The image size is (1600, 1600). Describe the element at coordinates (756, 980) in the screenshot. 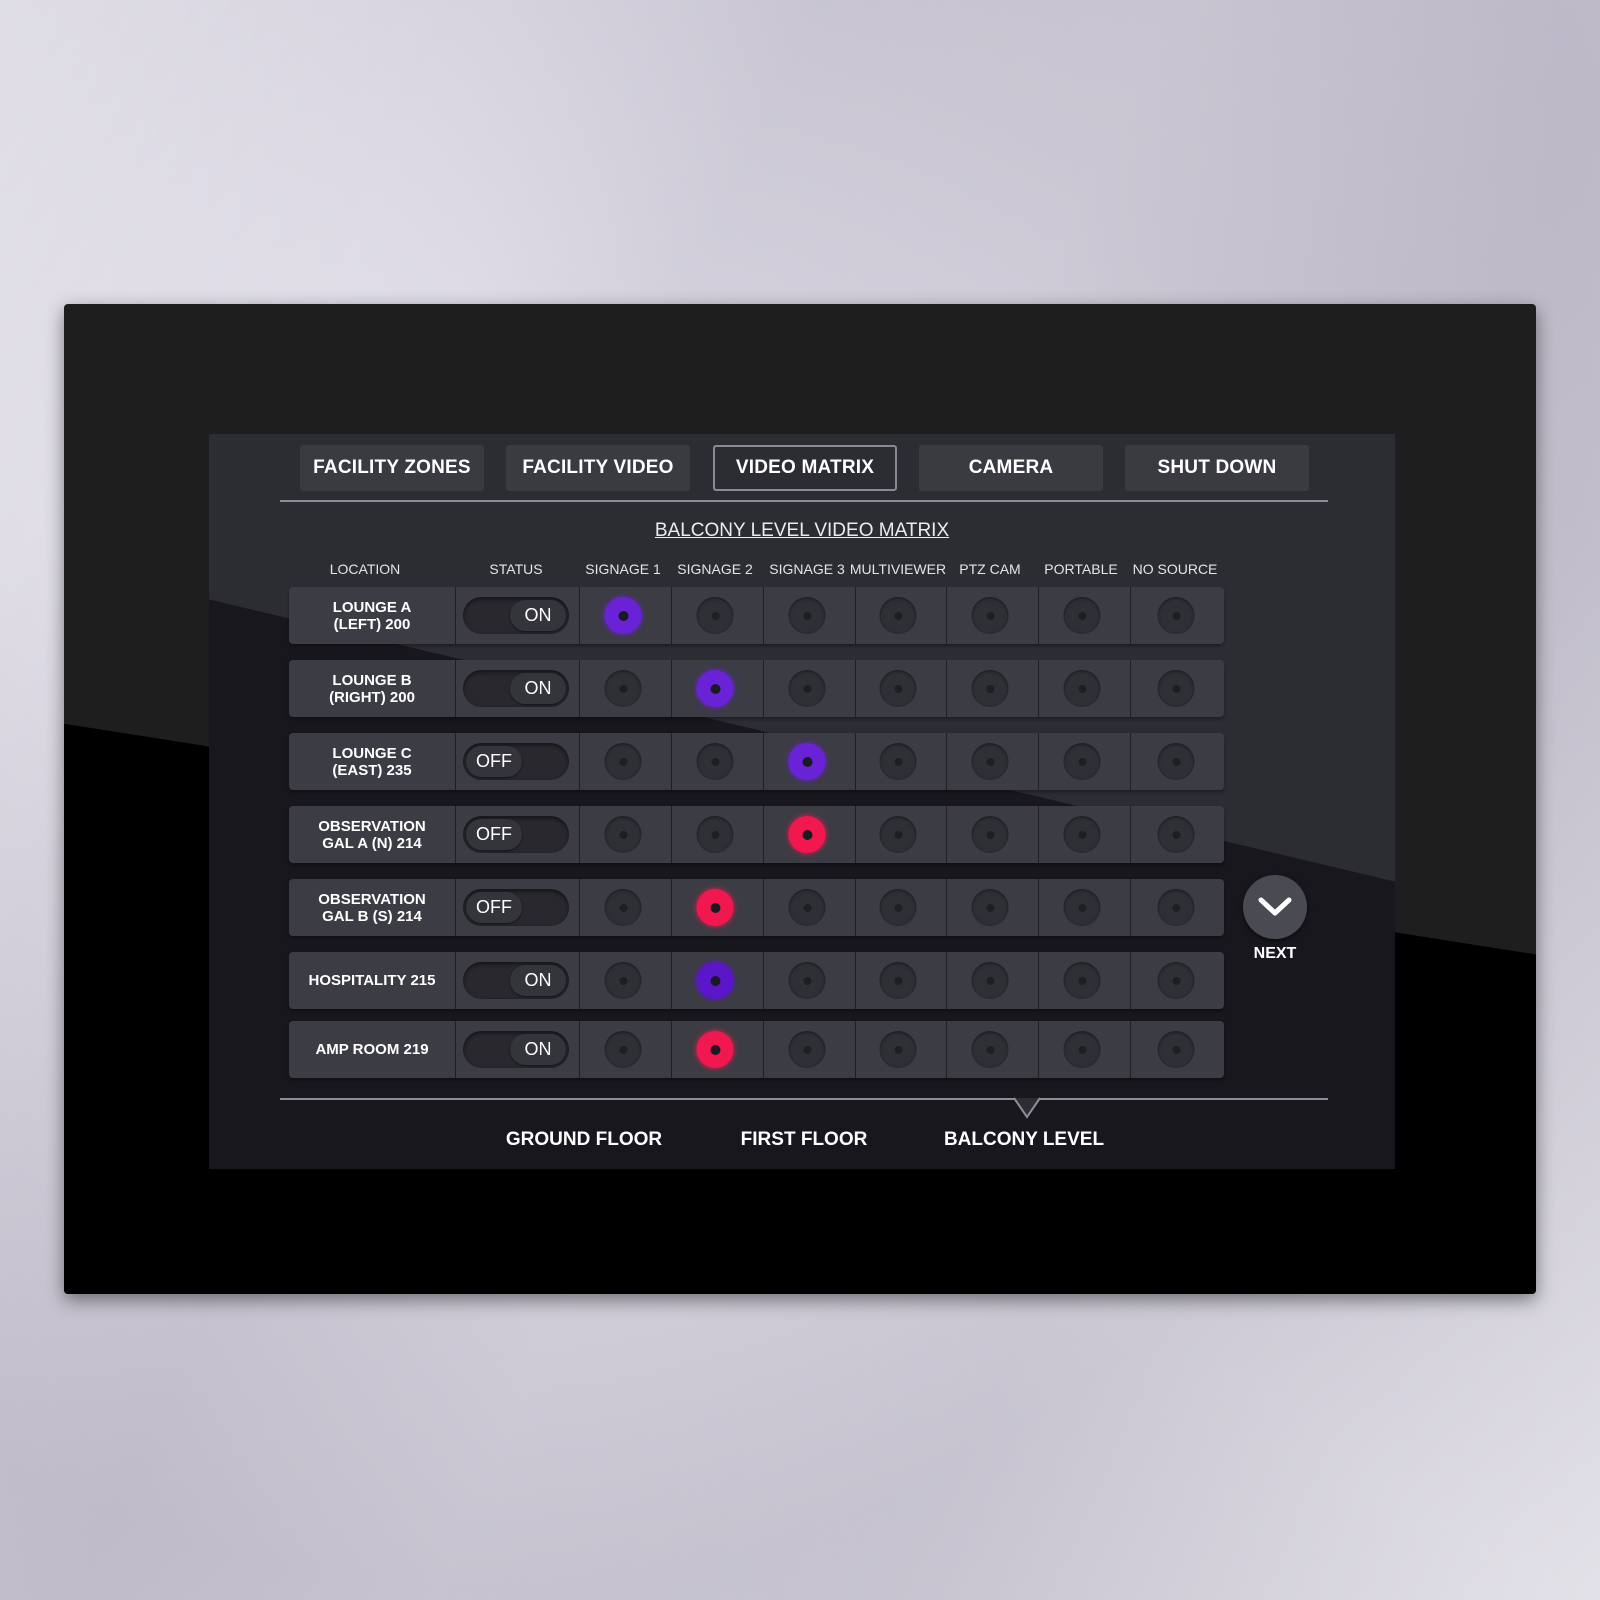

I see `table-row: HOSPITALITY 215 ON` at that location.